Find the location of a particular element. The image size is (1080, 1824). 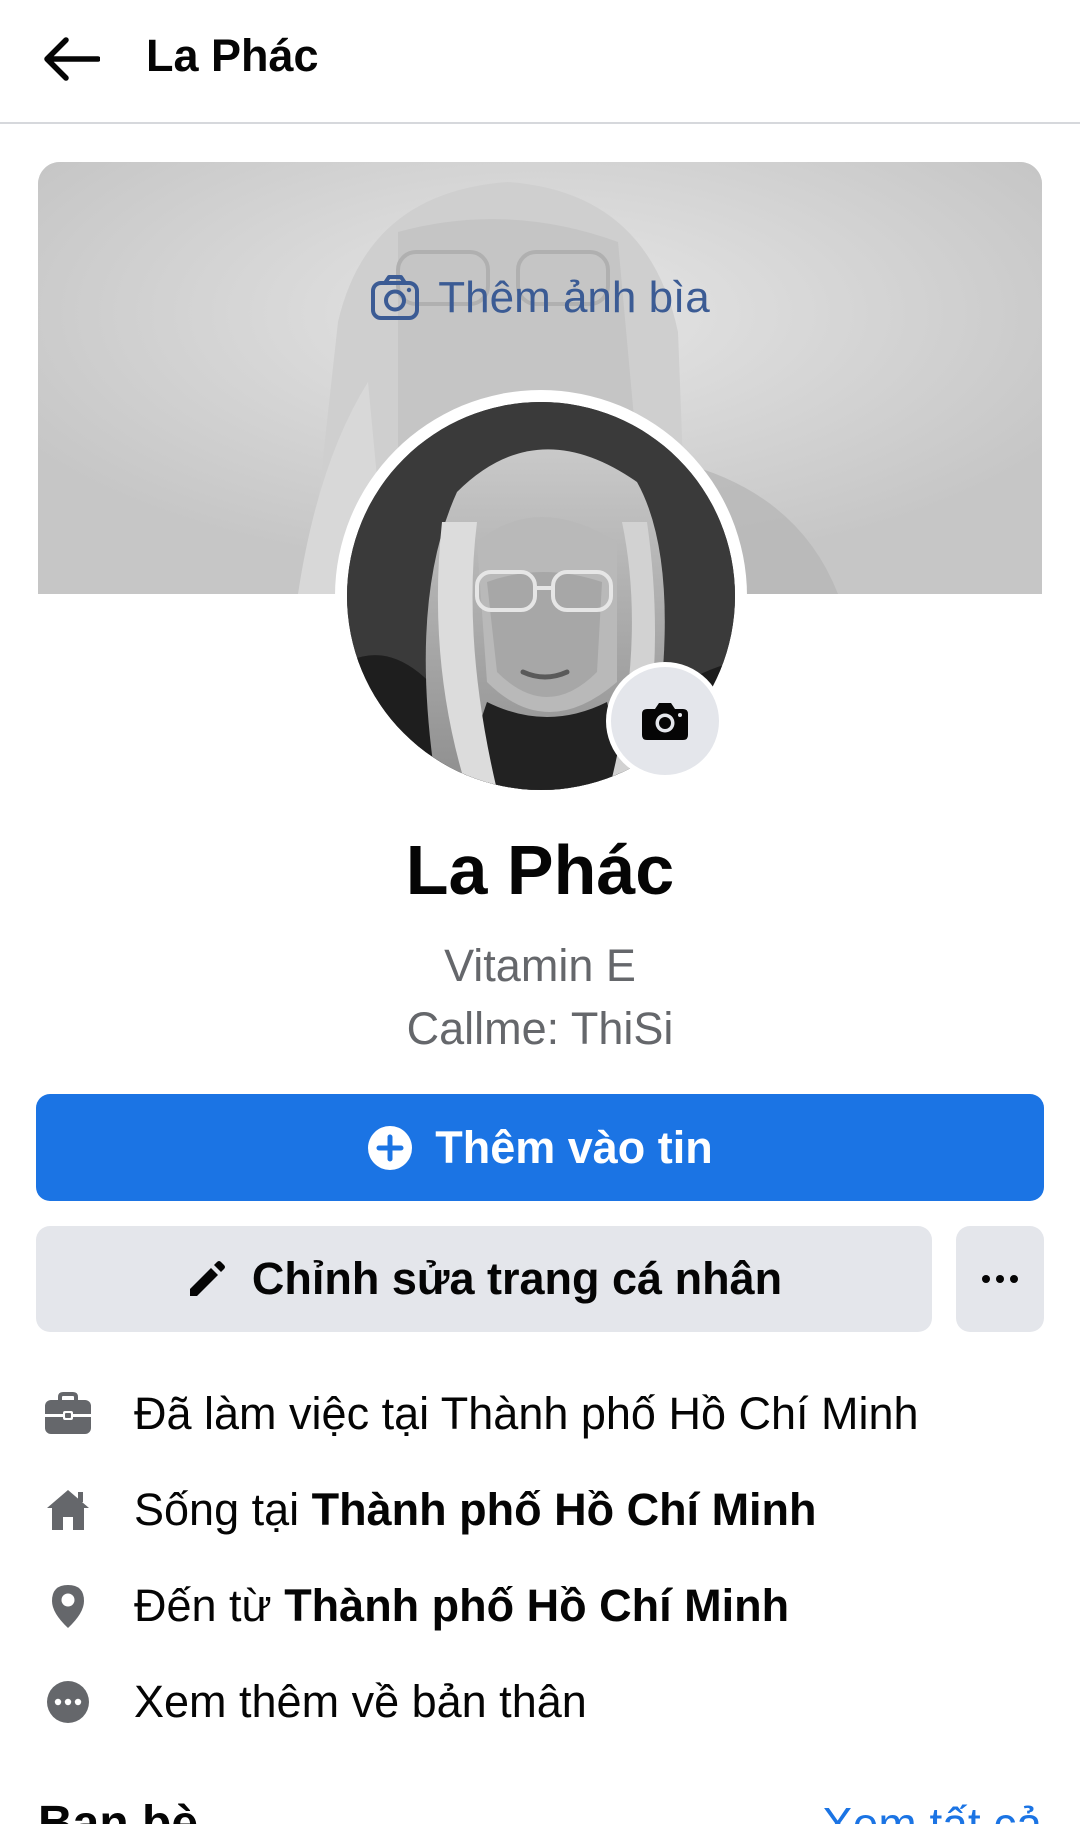

edit-profile-button: Chỉnh sửa trang cá nhân is located at coordinates (484, 1279).